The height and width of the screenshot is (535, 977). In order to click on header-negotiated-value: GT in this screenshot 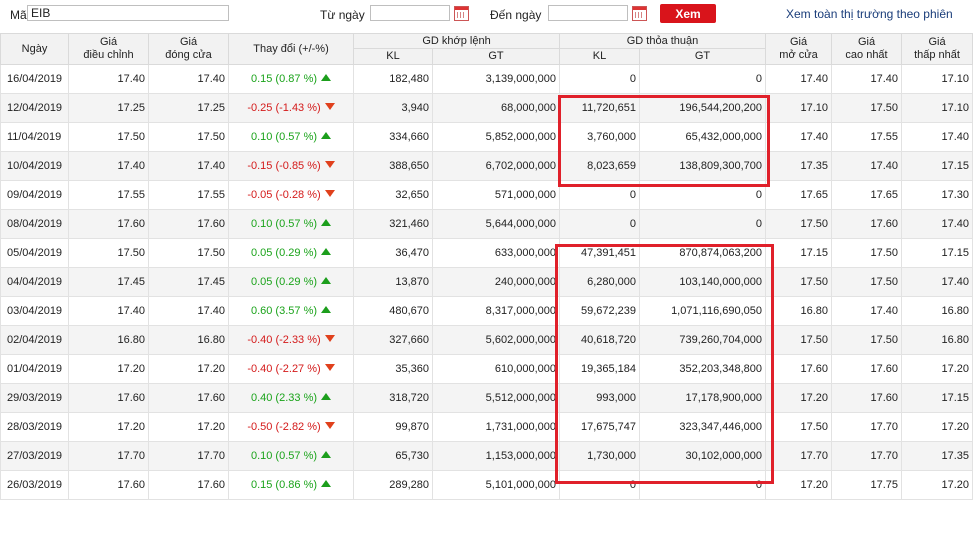, I will do `click(703, 56)`.